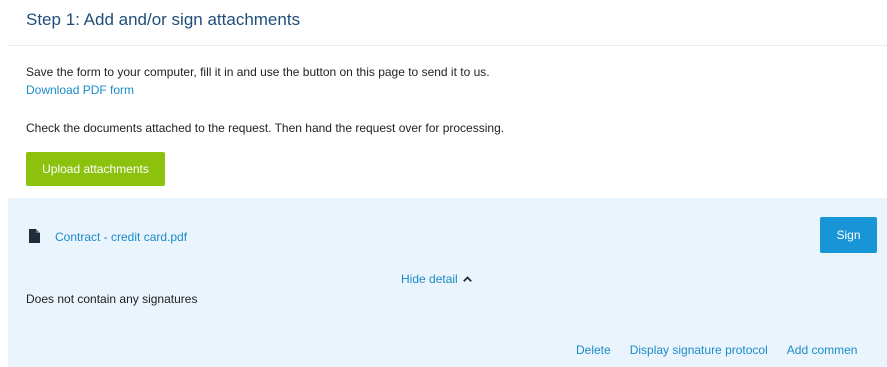 The width and height of the screenshot is (887, 367). I want to click on attachment-file-link: Contract - credit card.pdf, so click(121, 237).